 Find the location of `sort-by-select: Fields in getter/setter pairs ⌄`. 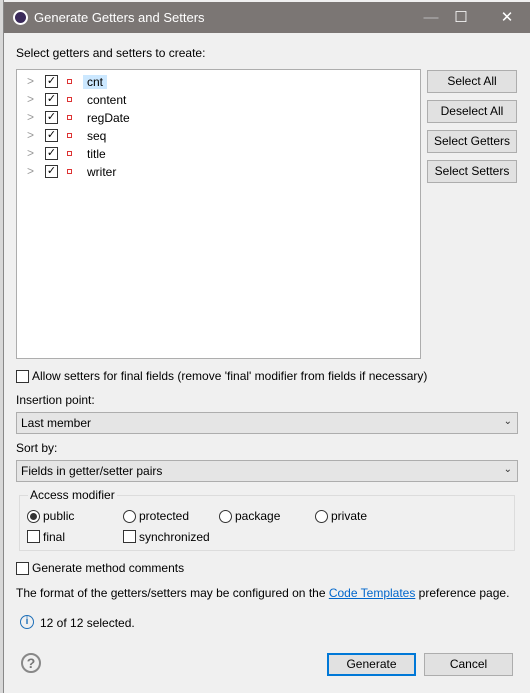

sort-by-select: Fields in getter/setter pairs ⌄ is located at coordinates (267, 471).